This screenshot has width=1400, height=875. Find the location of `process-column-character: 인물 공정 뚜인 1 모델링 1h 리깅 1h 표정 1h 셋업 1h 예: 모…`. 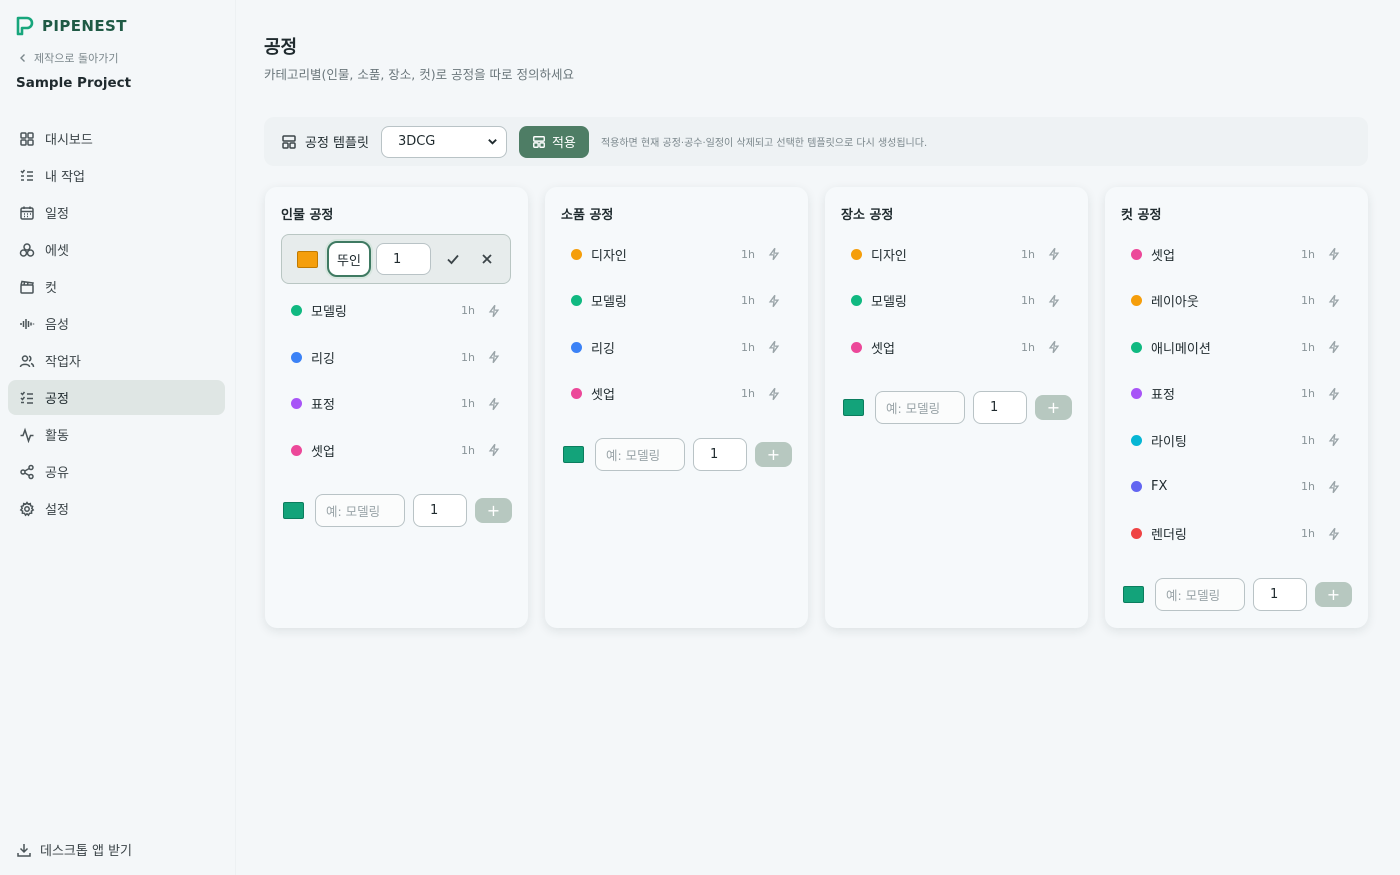

process-column-character: 인물 공정 뚜인 1 모델링 1h 리깅 1h 표정 1h 셋업 1h 예: 모… is located at coordinates (396, 407).